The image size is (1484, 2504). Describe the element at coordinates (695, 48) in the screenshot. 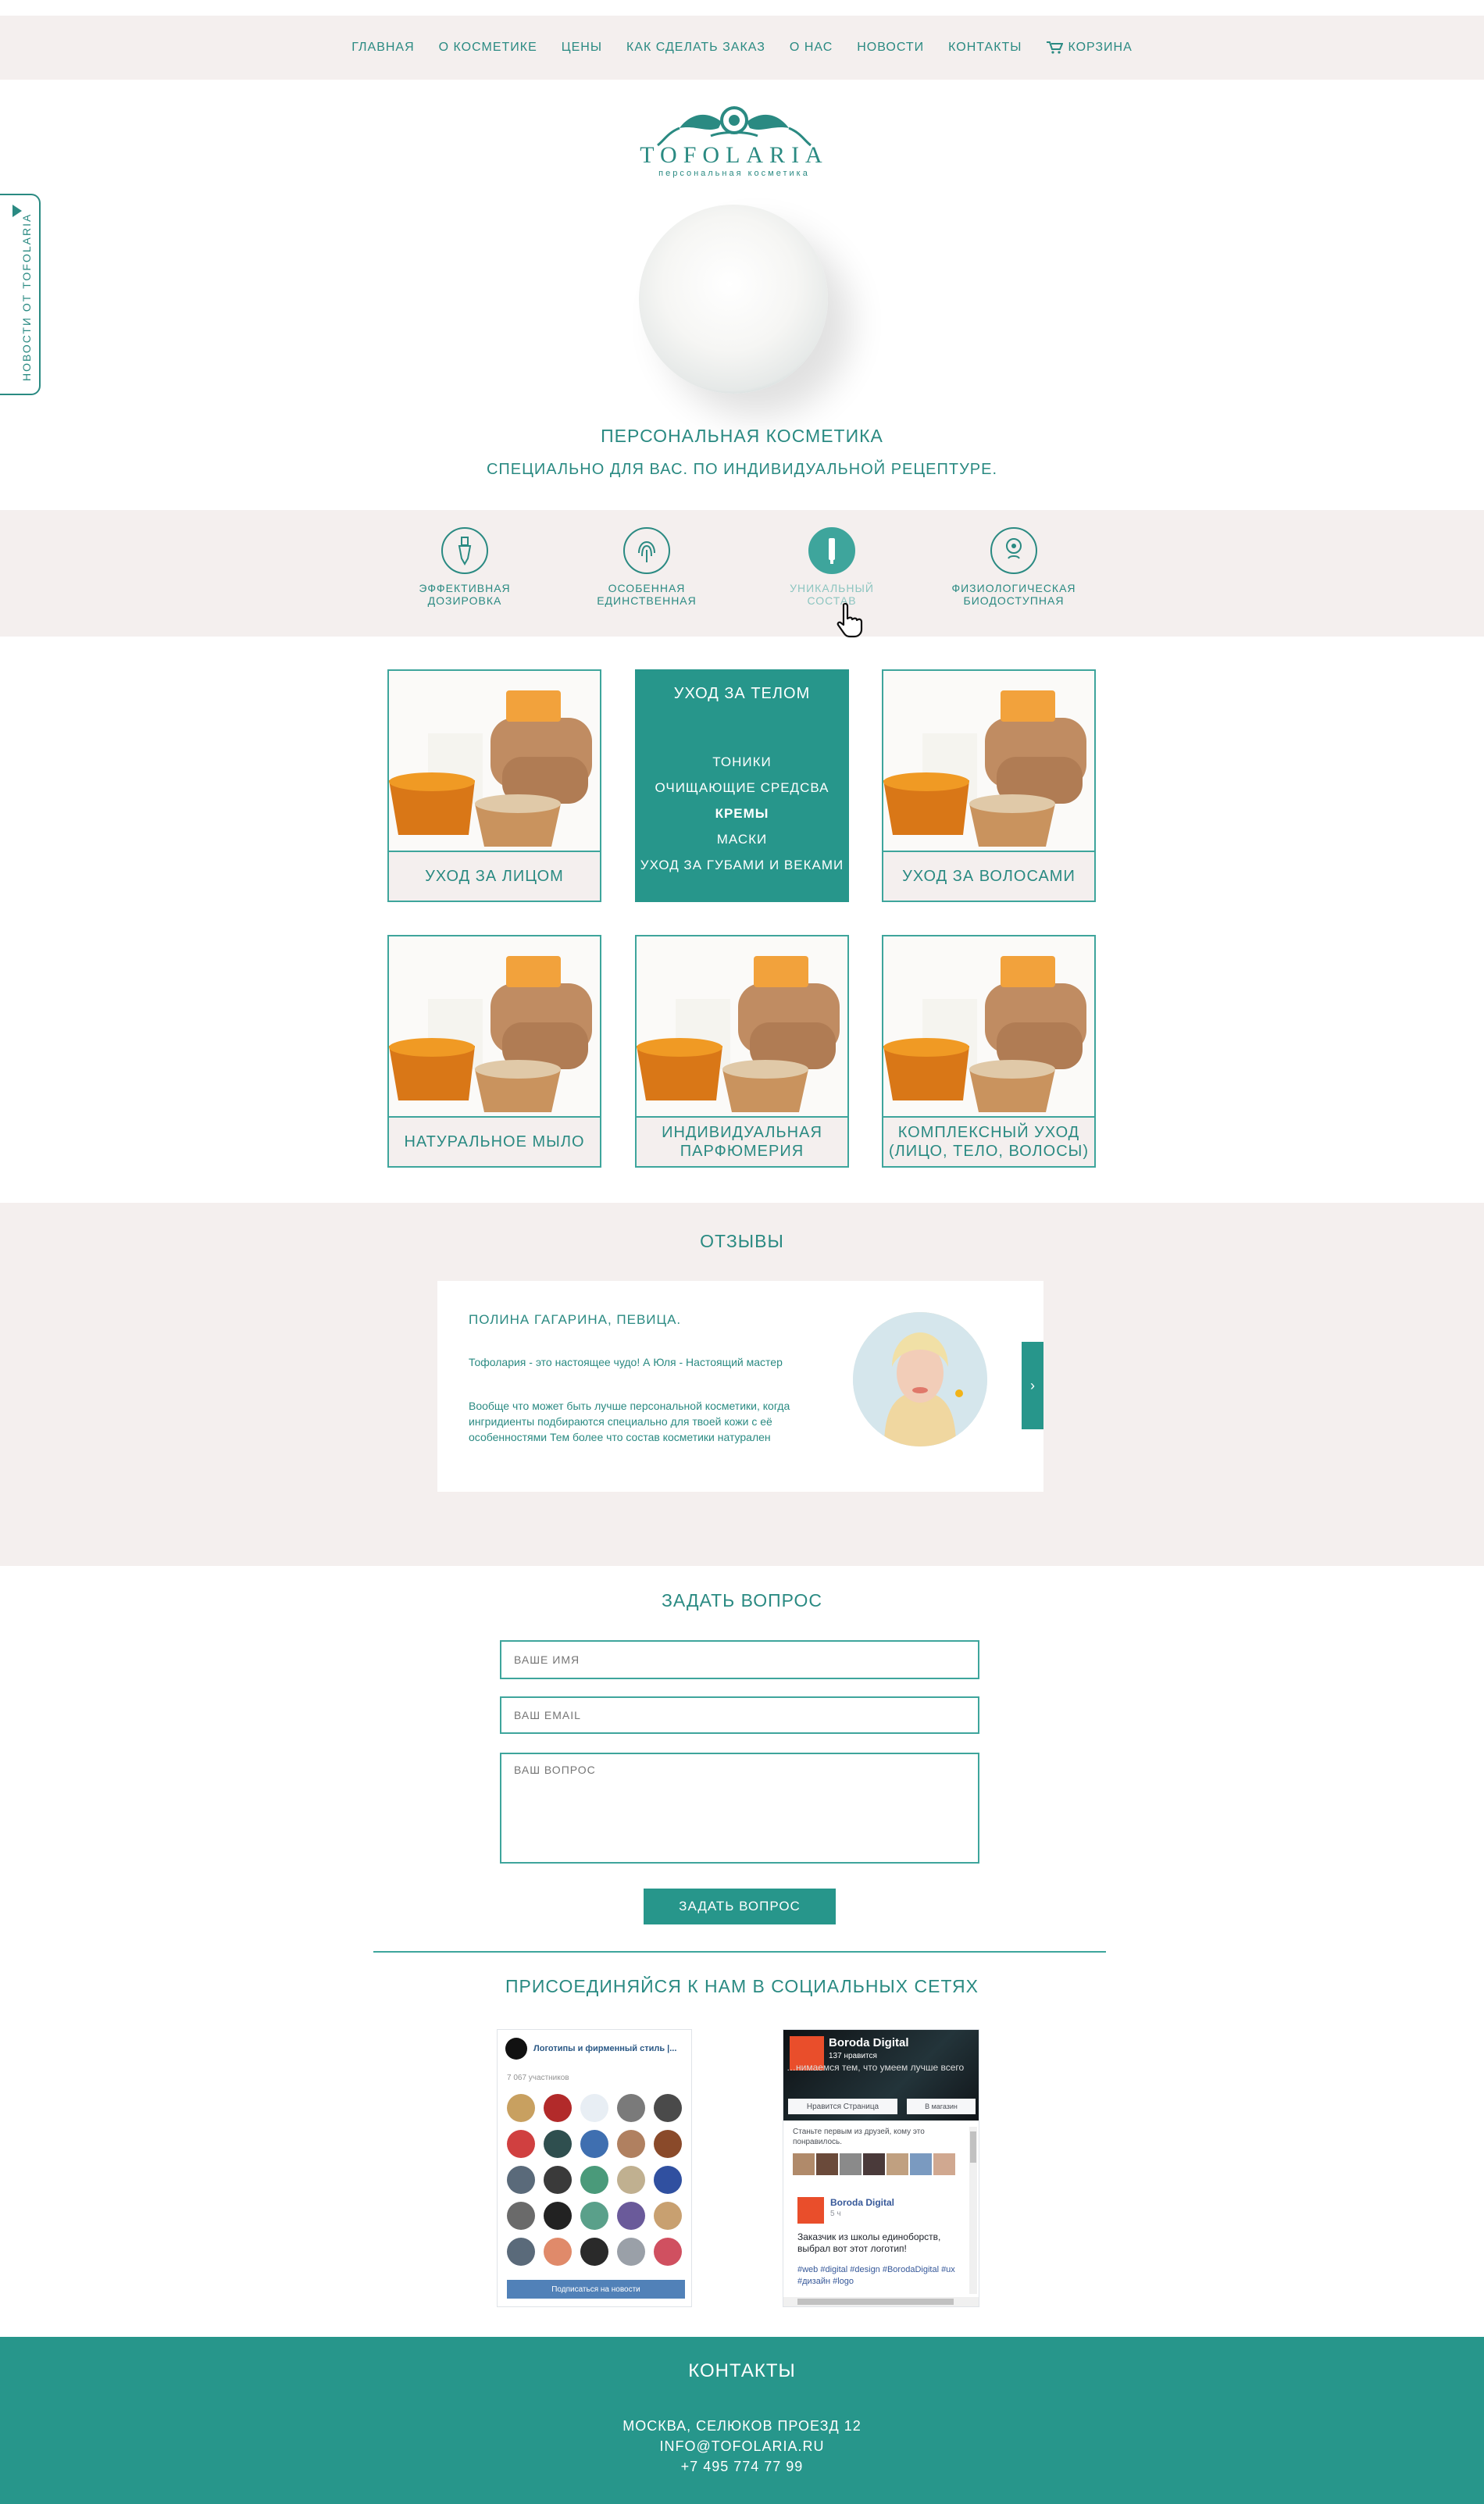

I see `nav-how-to-order: КАК СДЕЛАТЬ ЗАКАЗ` at that location.